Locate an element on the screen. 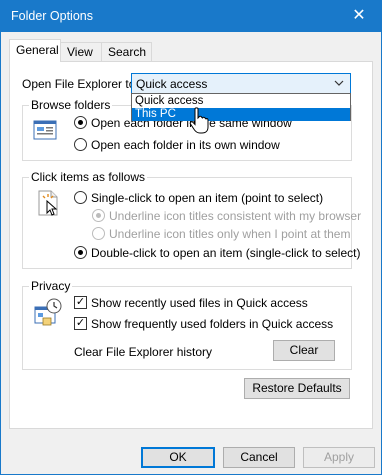 The width and height of the screenshot is (382, 475). underline-point-radio is located at coordinates (98, 233).